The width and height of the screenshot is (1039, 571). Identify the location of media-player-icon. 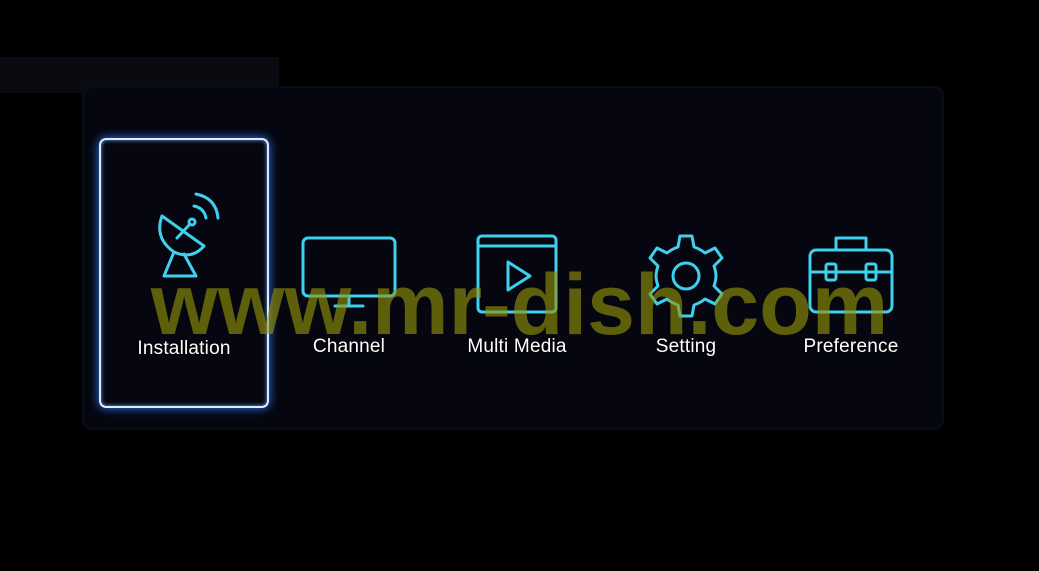
(517, 258).